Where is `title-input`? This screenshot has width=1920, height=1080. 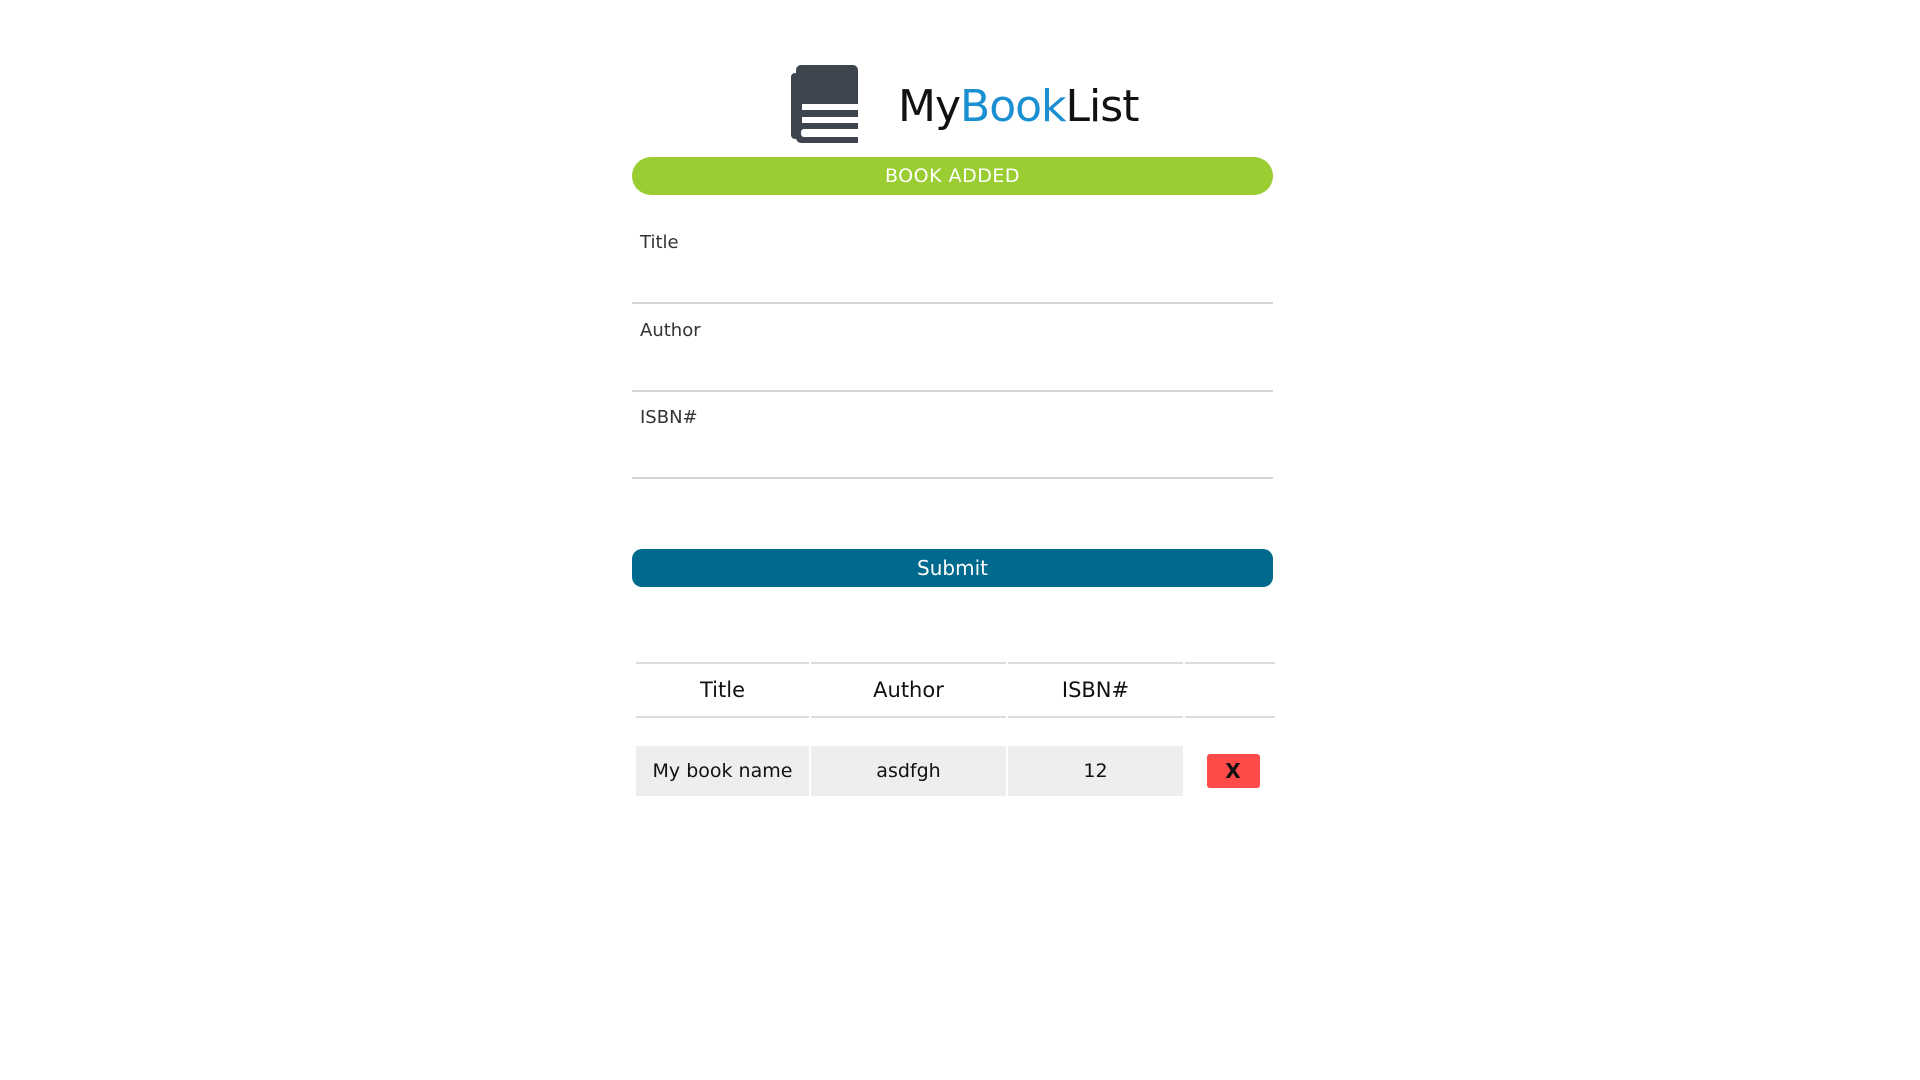 title-input is located at coordinates (952, 280).